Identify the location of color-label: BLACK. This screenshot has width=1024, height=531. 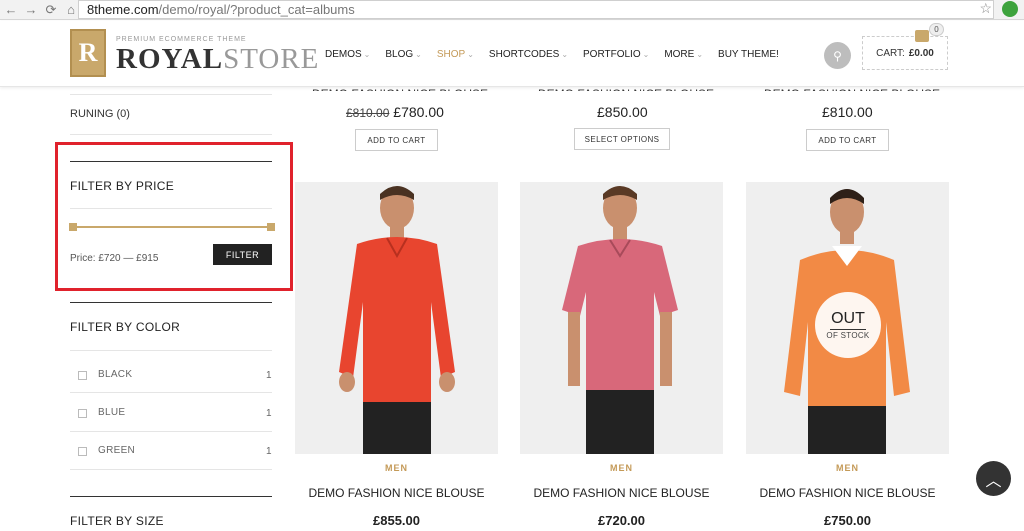
(115, 374).